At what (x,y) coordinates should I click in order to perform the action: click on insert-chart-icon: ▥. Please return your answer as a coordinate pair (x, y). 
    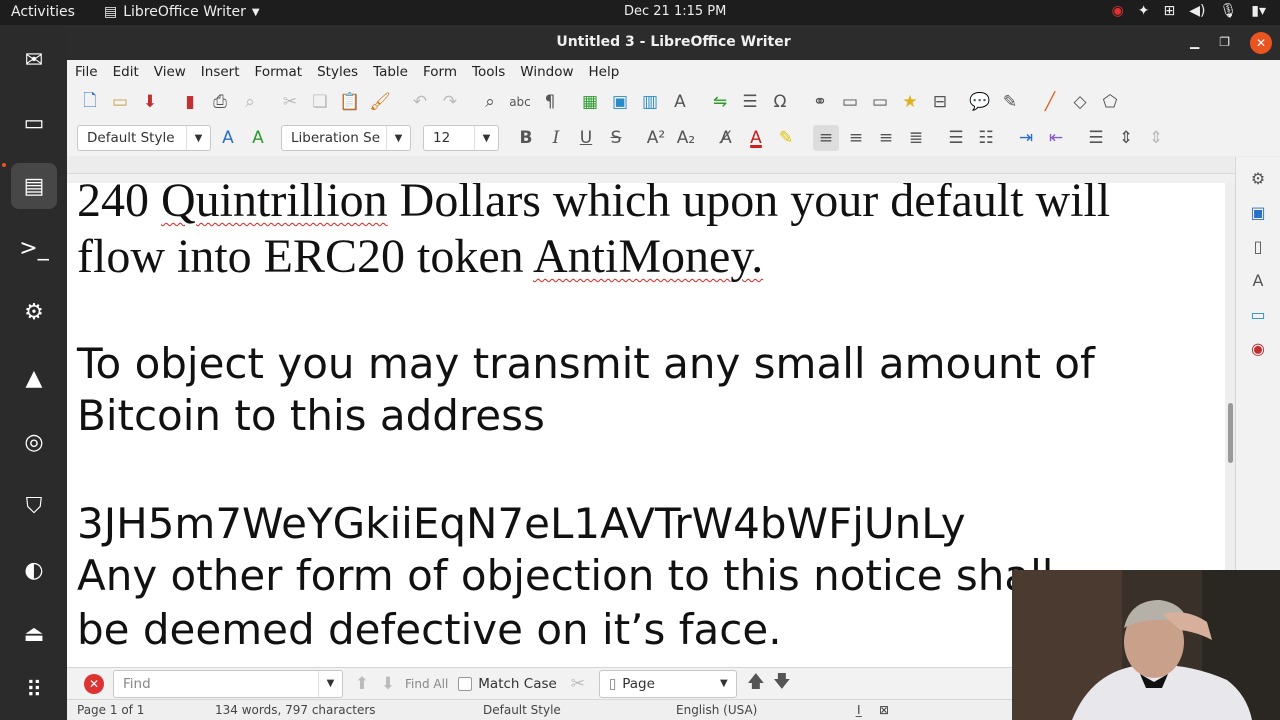
    Looking at the image, I should click on (650, 102).